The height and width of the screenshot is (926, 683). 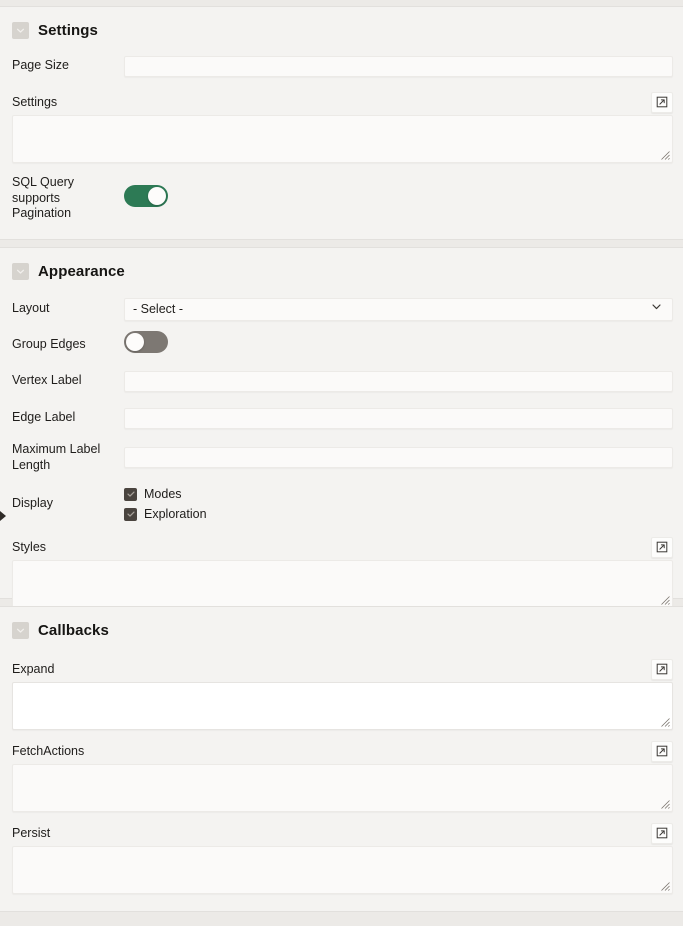 I want to click on row-display: Display Modes Exploration, so click(x=342, y=504).